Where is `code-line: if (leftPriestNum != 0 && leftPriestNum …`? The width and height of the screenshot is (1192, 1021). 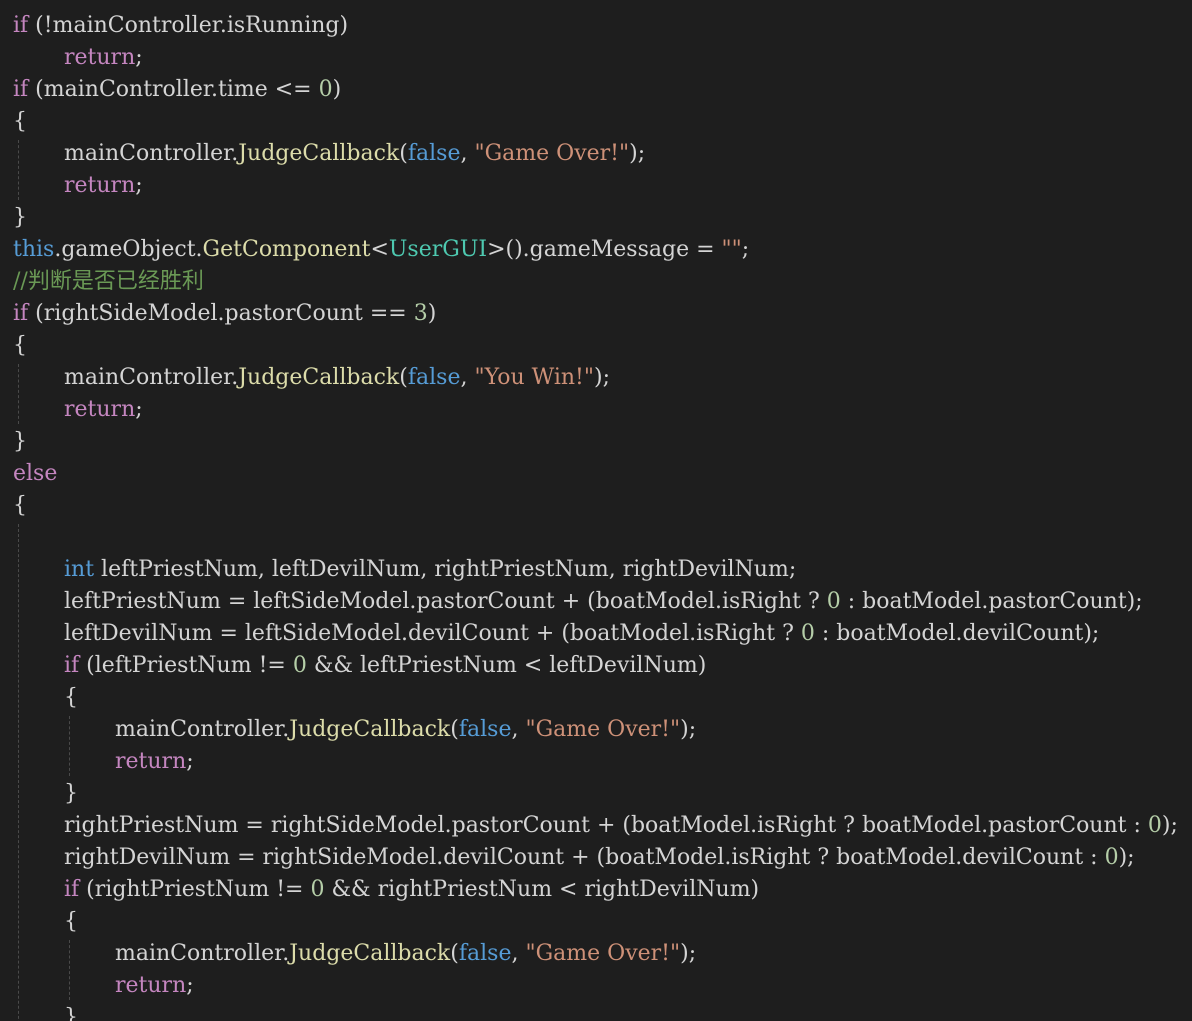
code-line: if (leftPriestNum != 0 && leftPriestNum … is located at coordinates (385, 666).